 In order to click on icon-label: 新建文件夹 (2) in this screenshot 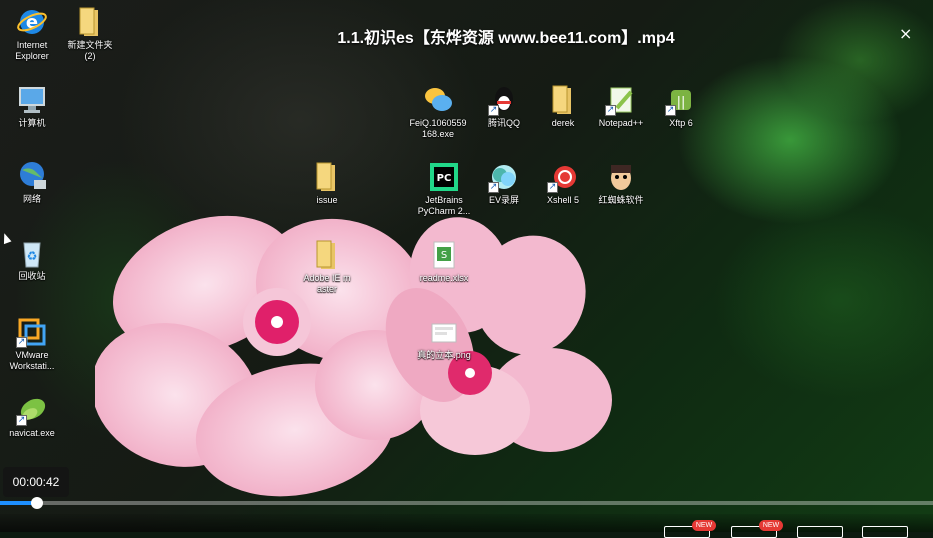, I will do `click(90, 50)`.